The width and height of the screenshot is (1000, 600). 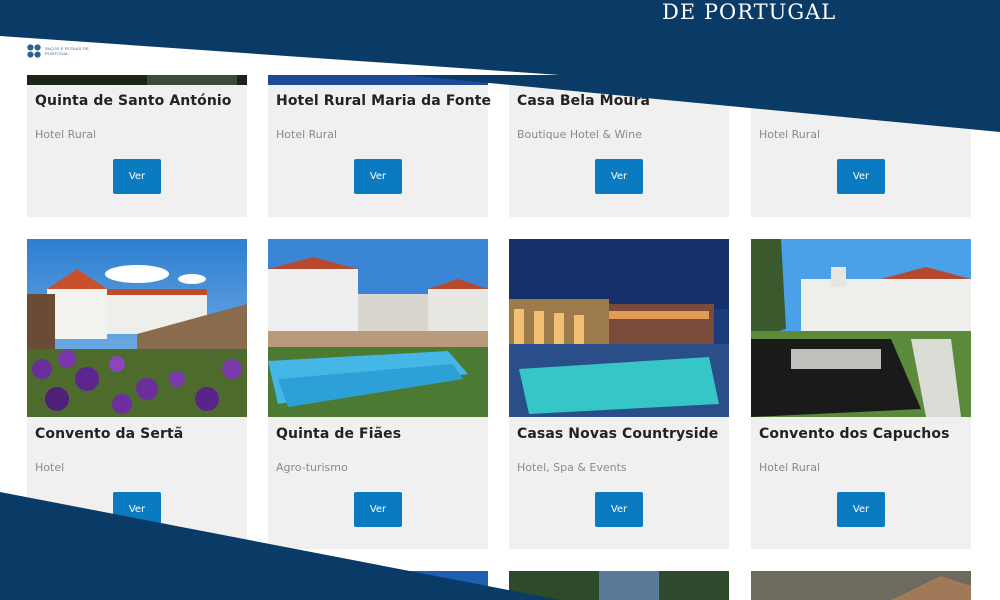 What do you see at coordinates (109, 434) in the screenshot?
I see `hotel-title: Convento da Sertã` at bounding box center [109, 434].